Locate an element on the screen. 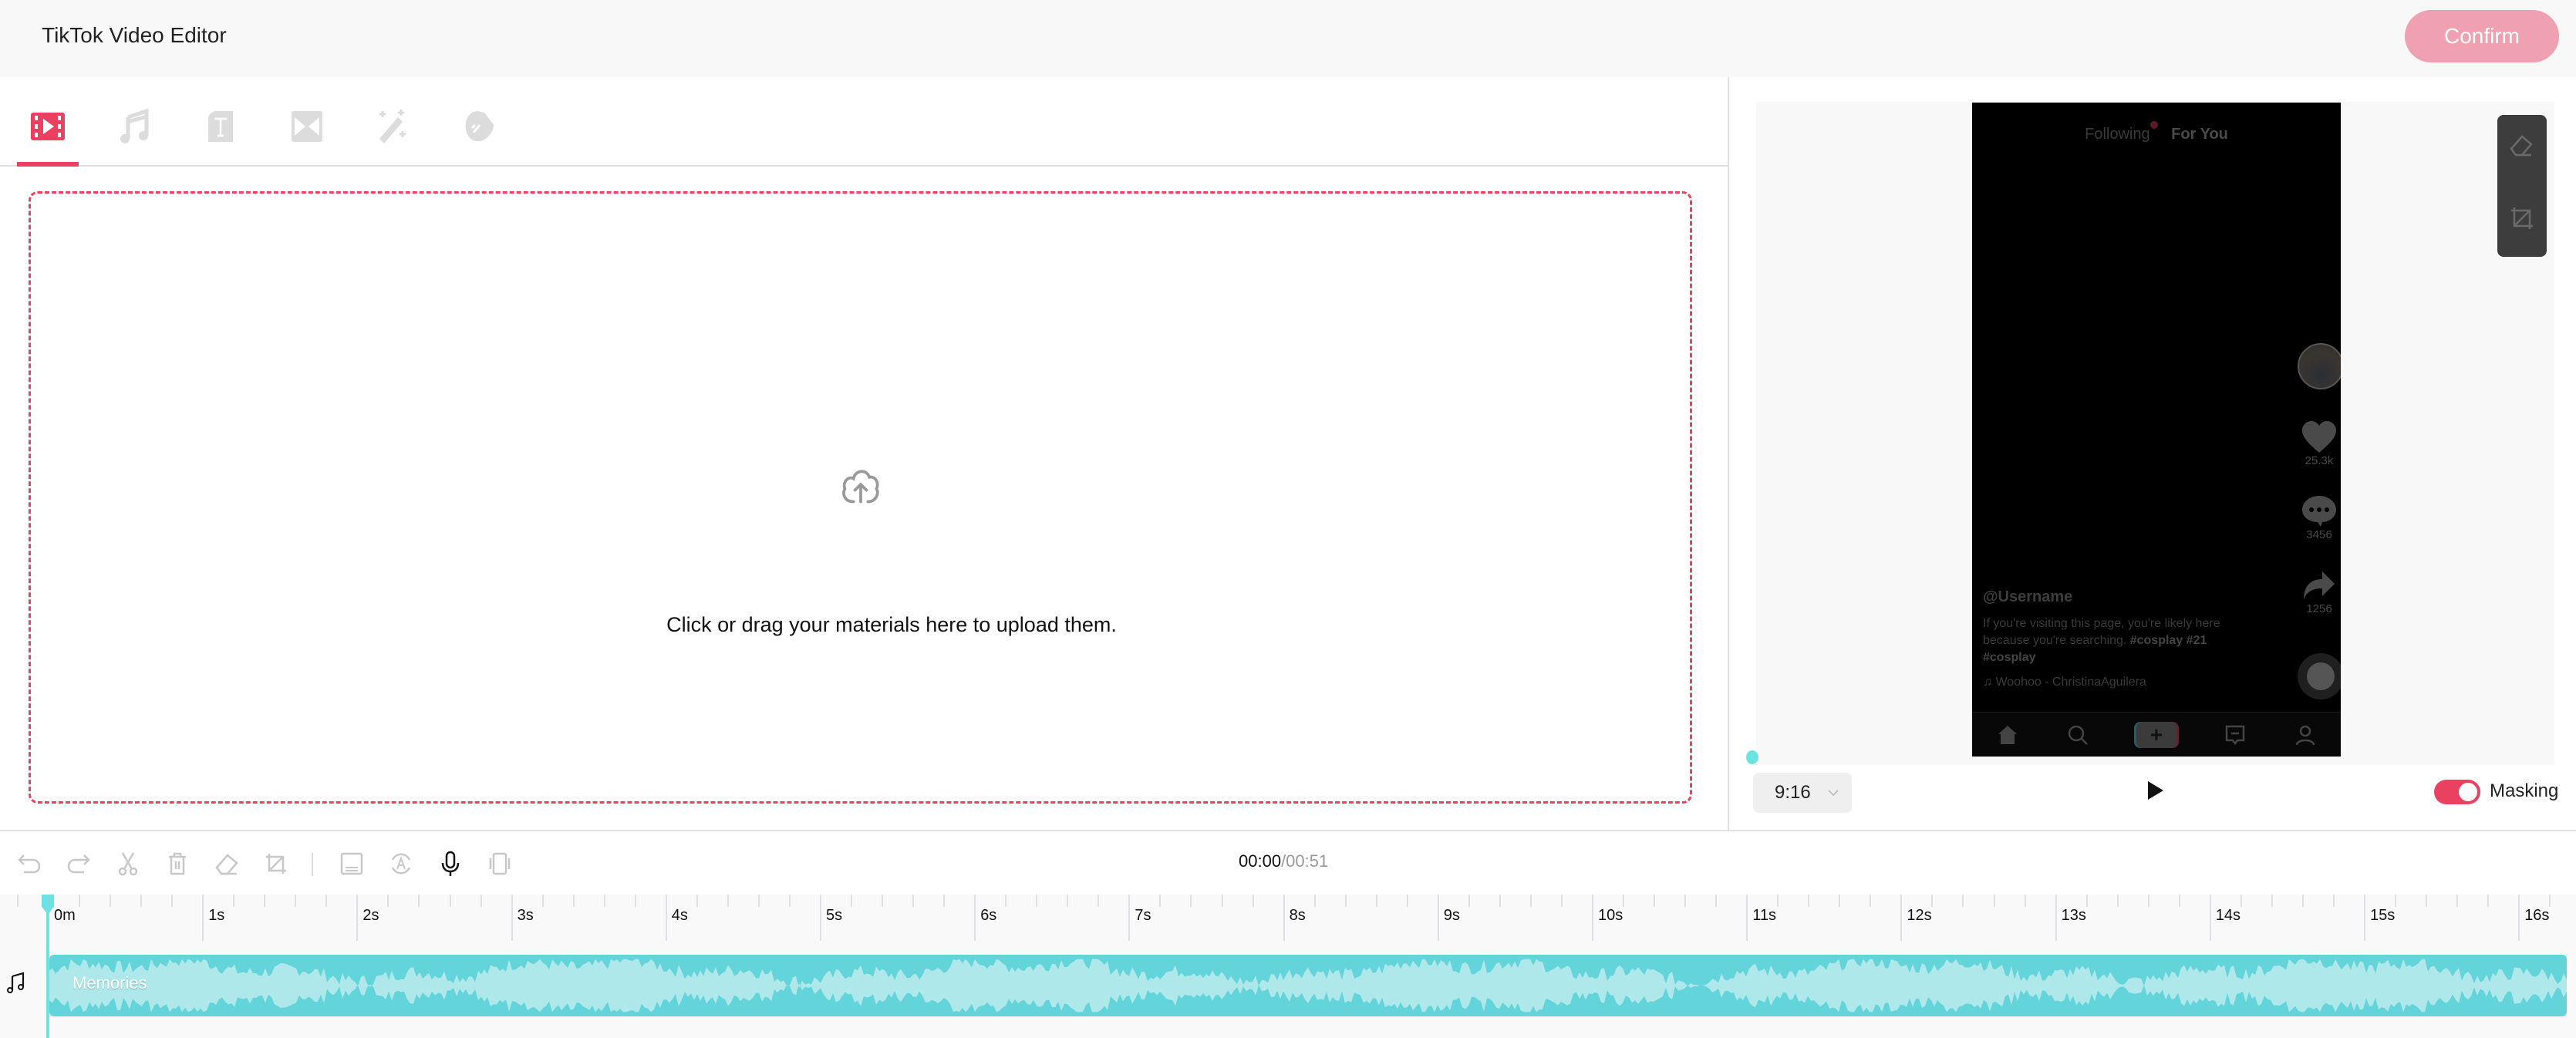  tab-audio is located at coordinates (134, 127).